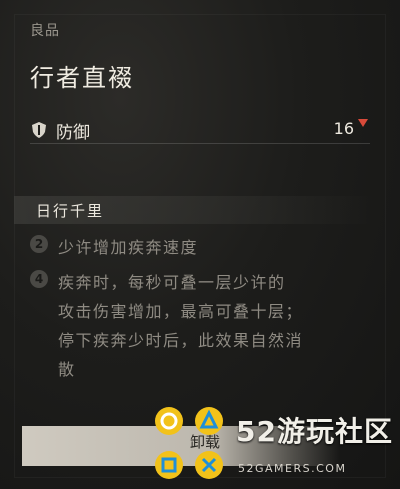 Image resolution: width=400 pixels, height=489 pixels. Describe the element at coordinates (128, 247) in the screenshot. I see `effect-description: 少许增加疾奔速度` at that location.